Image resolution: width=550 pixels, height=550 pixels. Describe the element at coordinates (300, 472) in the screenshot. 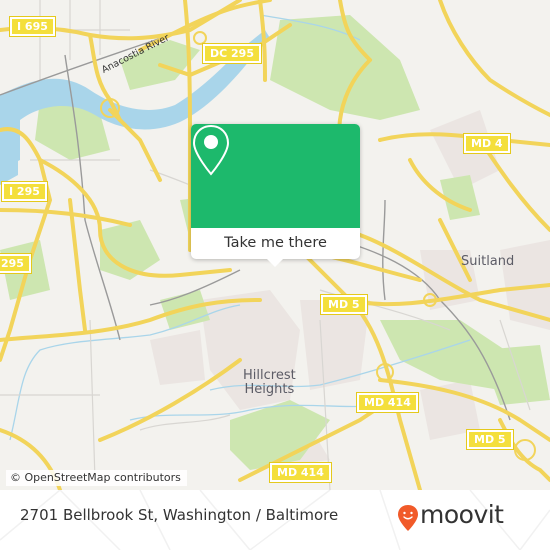

I see `road-shield-md414-south: MD 414` at that location.